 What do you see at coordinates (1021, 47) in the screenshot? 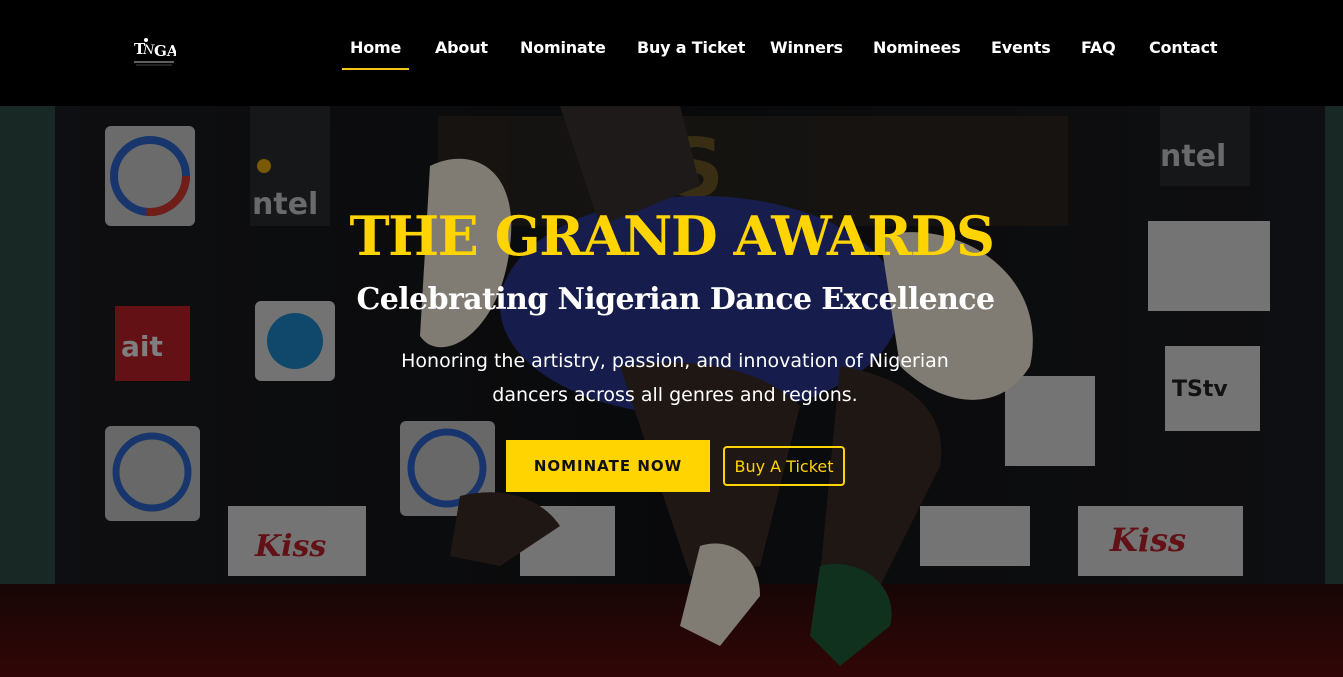
I see `nav-item-events: Events` at bounding box center [1021, 47].